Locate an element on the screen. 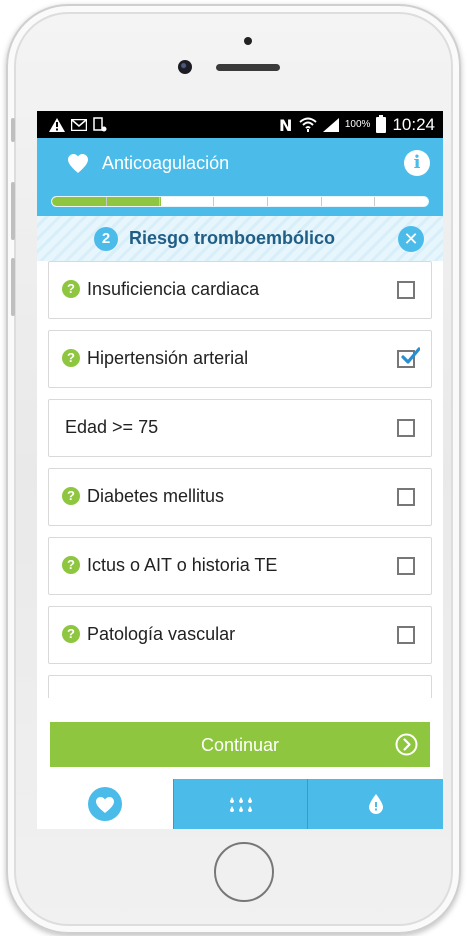  criteria-item: Edad >= 75 is located at coordinates (240, 428).